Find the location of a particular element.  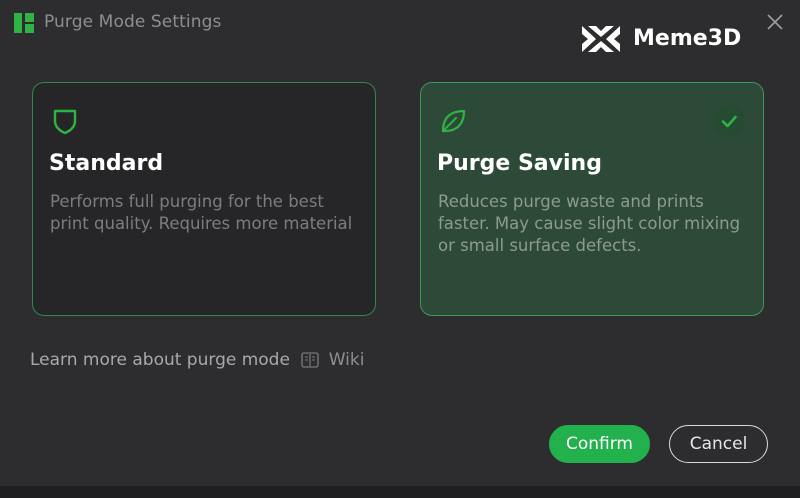

window-title: Purge Mode Settings is located at coordinates (133, 22).